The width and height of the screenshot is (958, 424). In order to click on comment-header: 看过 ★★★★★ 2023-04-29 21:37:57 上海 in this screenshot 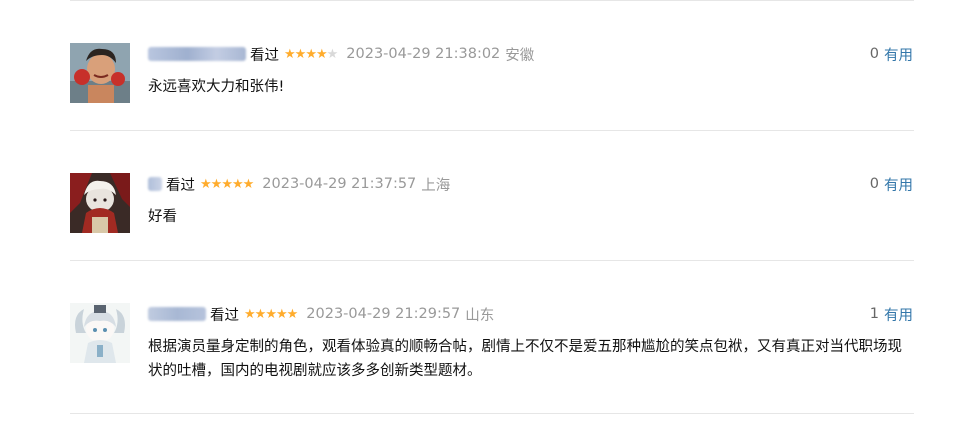, I will do `click(299, 184)`.